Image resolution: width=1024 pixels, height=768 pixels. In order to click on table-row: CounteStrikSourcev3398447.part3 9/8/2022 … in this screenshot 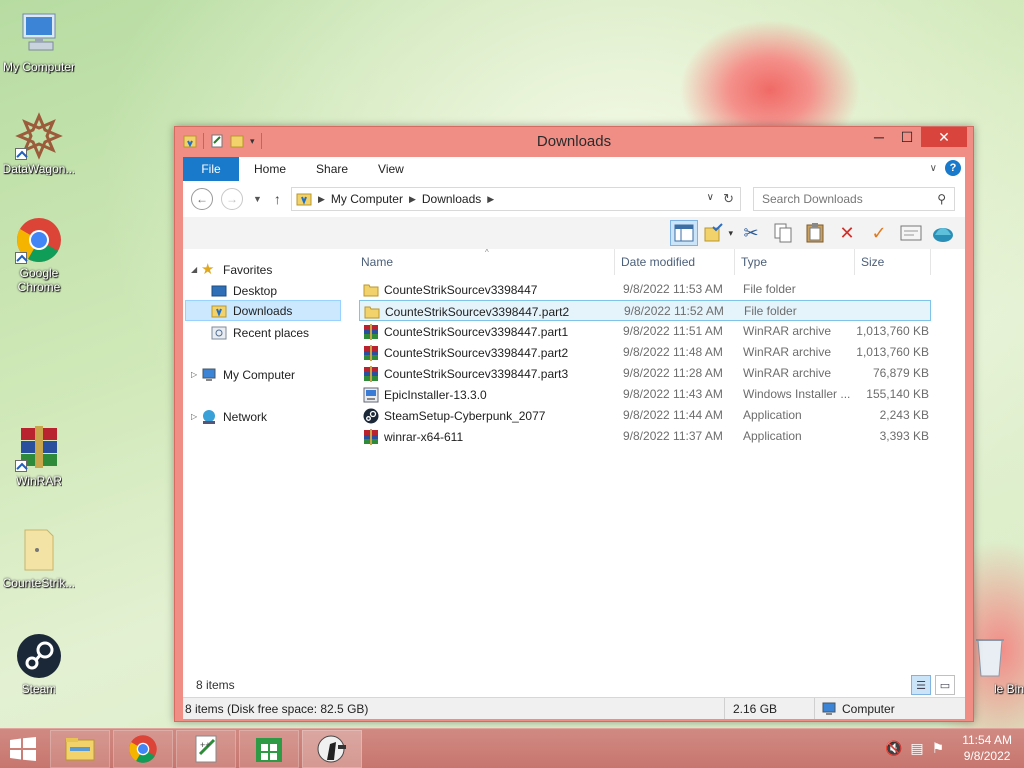, I will do `click(645, 373)`.